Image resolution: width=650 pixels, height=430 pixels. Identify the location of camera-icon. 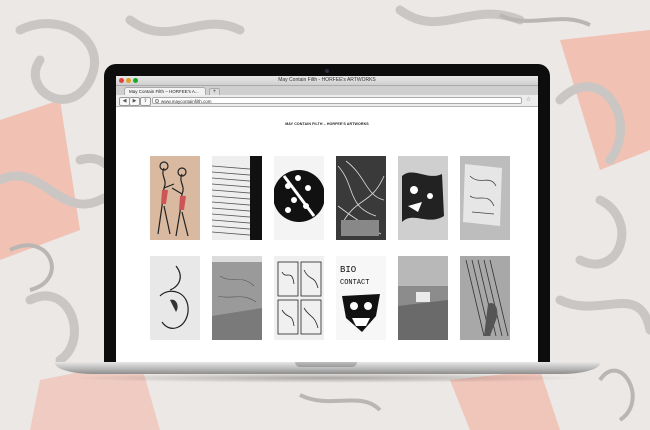
(327, 71).